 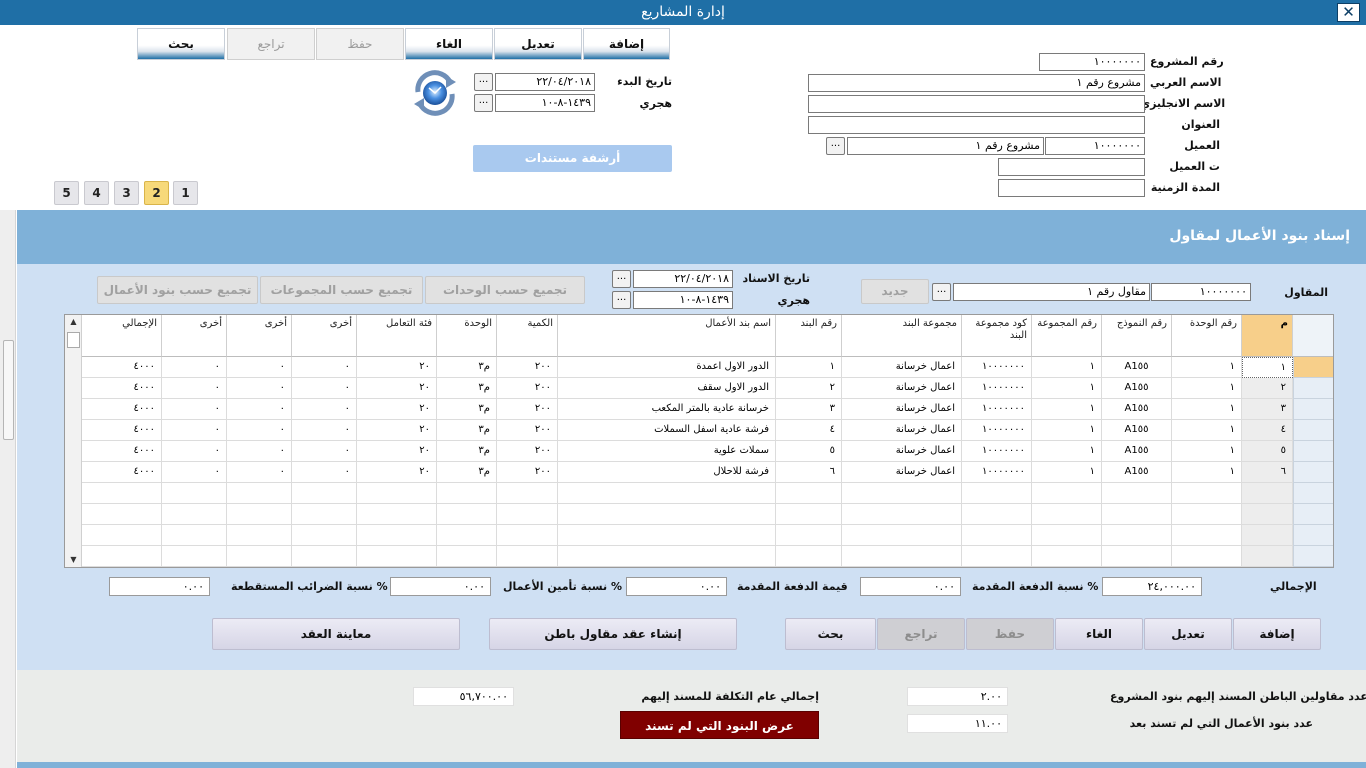 I want to click on column-header-other-3: أخرى, so click(x=194, y=336).